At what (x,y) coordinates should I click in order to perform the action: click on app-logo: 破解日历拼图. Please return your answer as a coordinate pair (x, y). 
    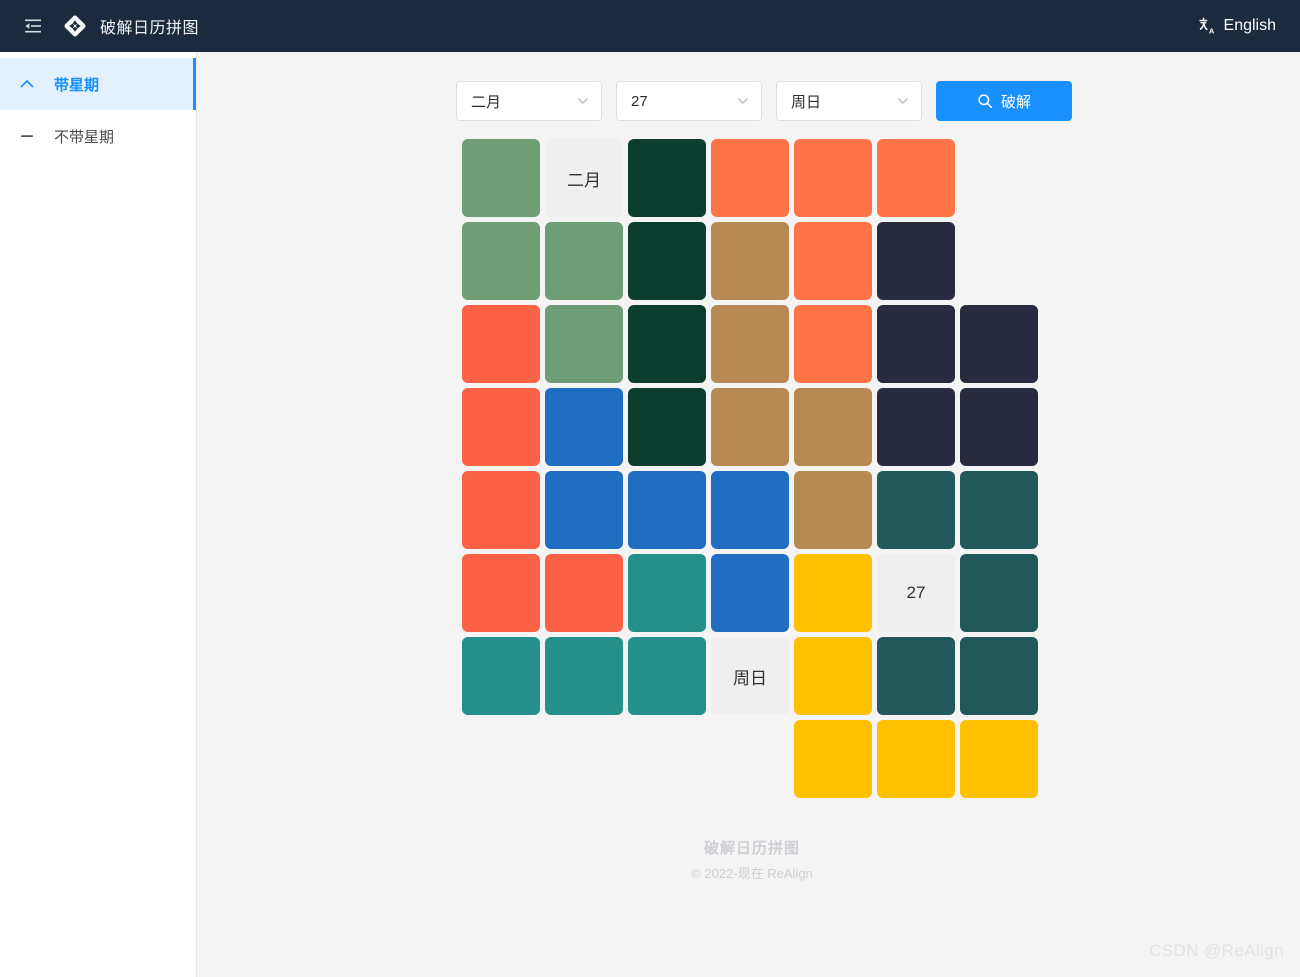
    Looking at the image, I should click on (130, 26).